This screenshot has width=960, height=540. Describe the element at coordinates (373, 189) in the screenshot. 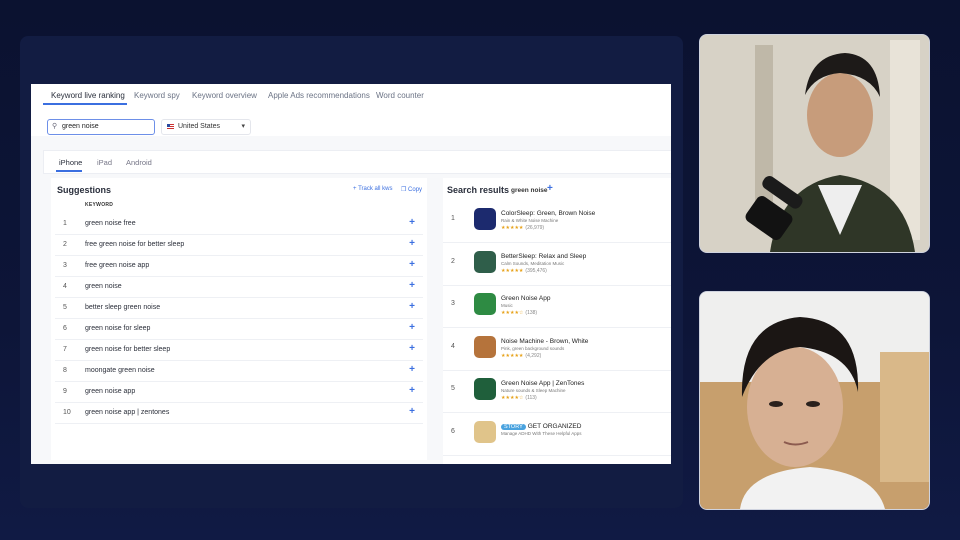

I see `track-all-button: + Track all kws` at that location.